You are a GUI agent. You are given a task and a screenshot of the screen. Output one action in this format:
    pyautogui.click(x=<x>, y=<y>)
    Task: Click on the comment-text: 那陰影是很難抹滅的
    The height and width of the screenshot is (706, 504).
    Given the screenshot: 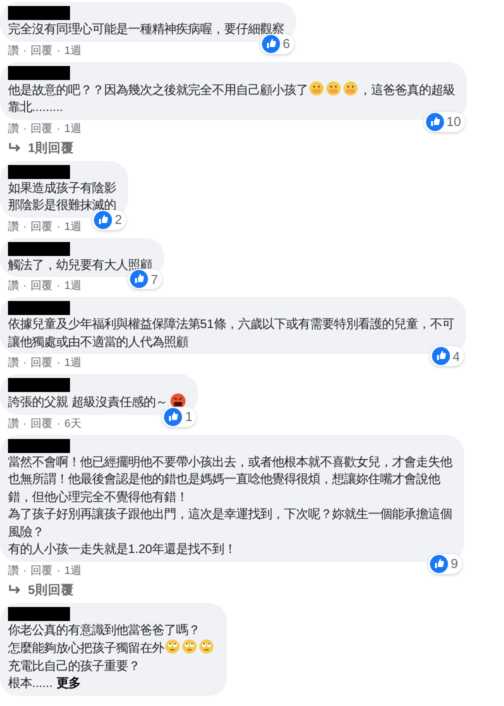 What is the action you would take?
    pyautogui.click(x=62, y=205)
    